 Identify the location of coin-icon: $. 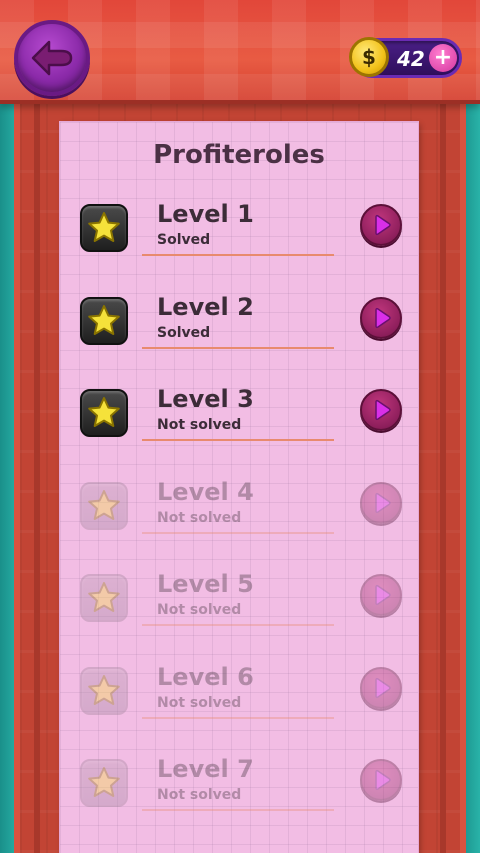
(369, 57).